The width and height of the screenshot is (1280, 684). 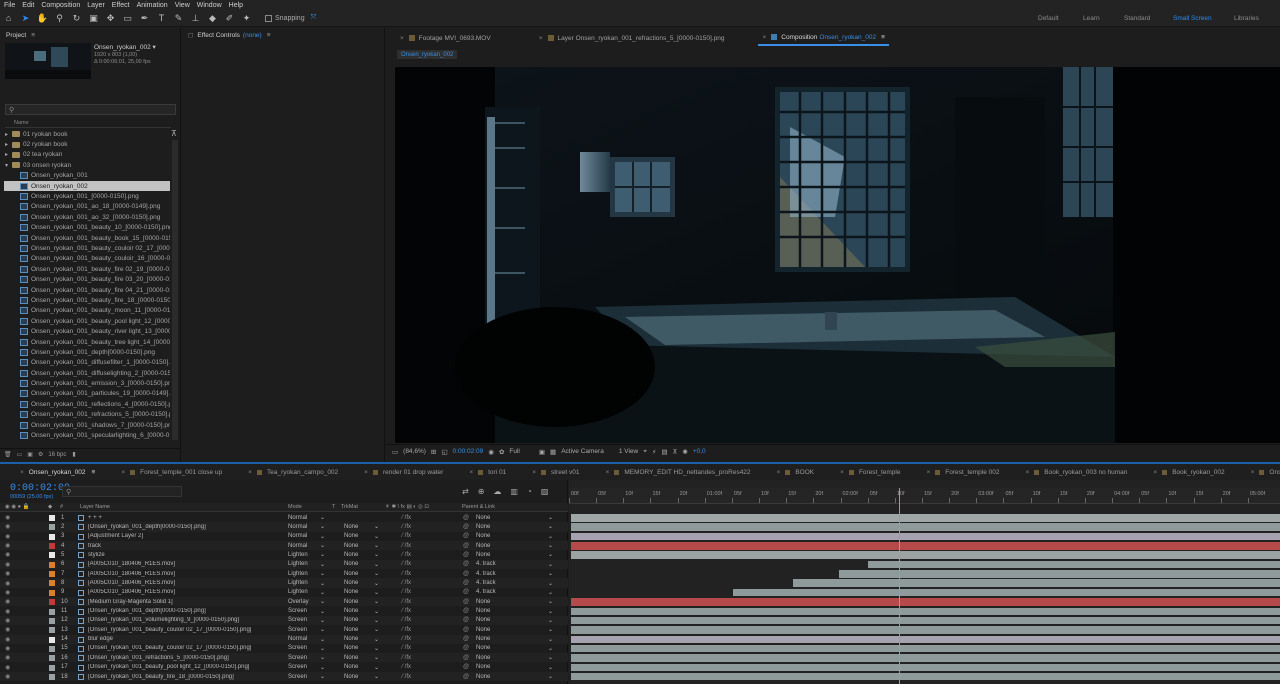 I want to click on selected-item-name: Onsen_ryokan_002 ▾, so click(x=137, y=48).